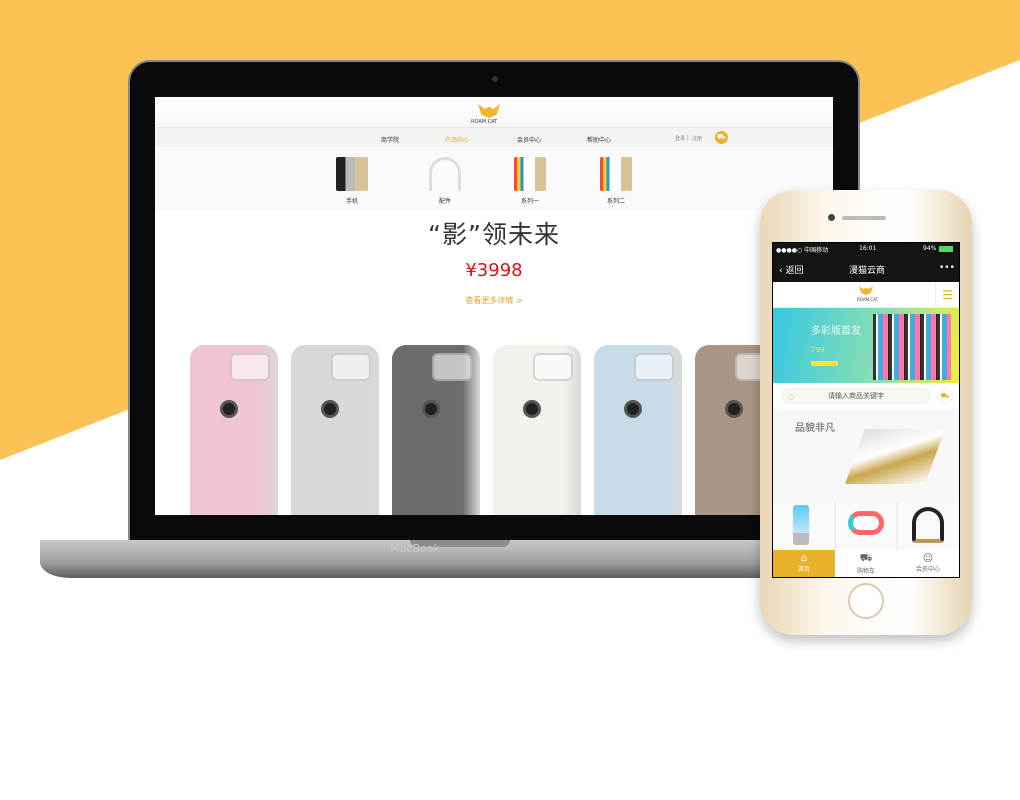  I want to click on home-icon: ⌂, so click(804, 558).